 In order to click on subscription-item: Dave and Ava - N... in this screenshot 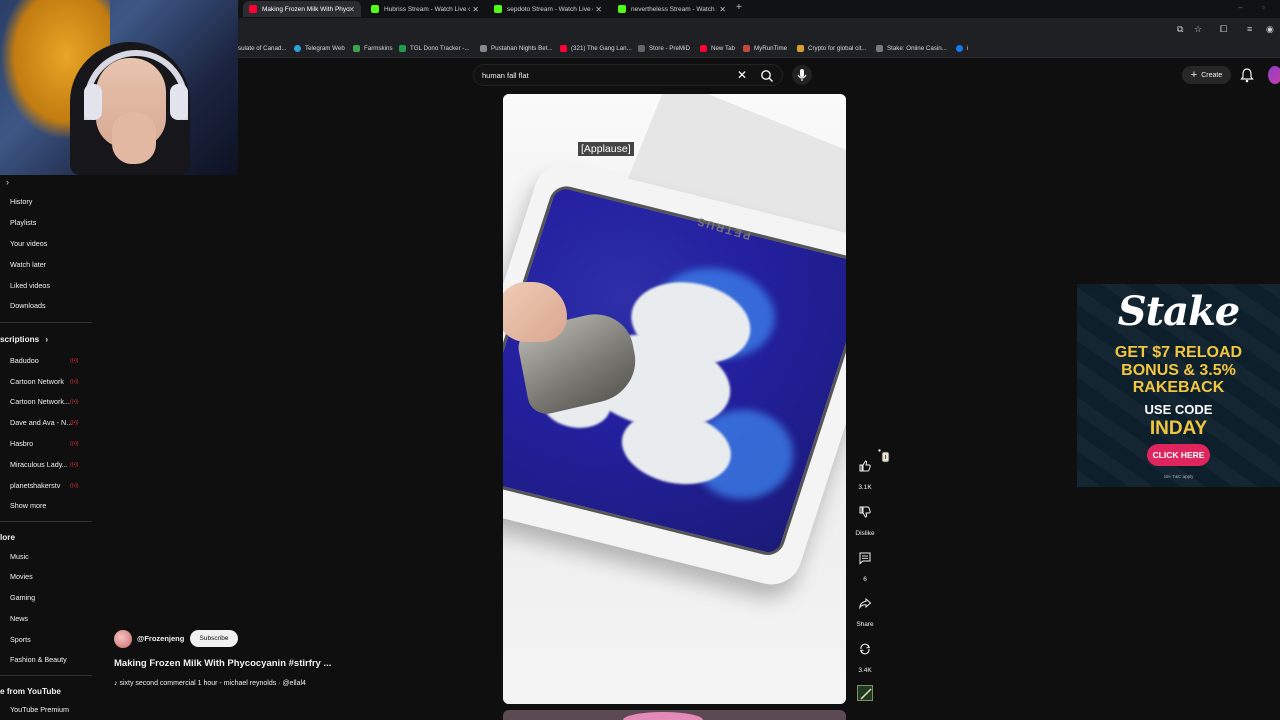, I will do `click(41, 422)`.